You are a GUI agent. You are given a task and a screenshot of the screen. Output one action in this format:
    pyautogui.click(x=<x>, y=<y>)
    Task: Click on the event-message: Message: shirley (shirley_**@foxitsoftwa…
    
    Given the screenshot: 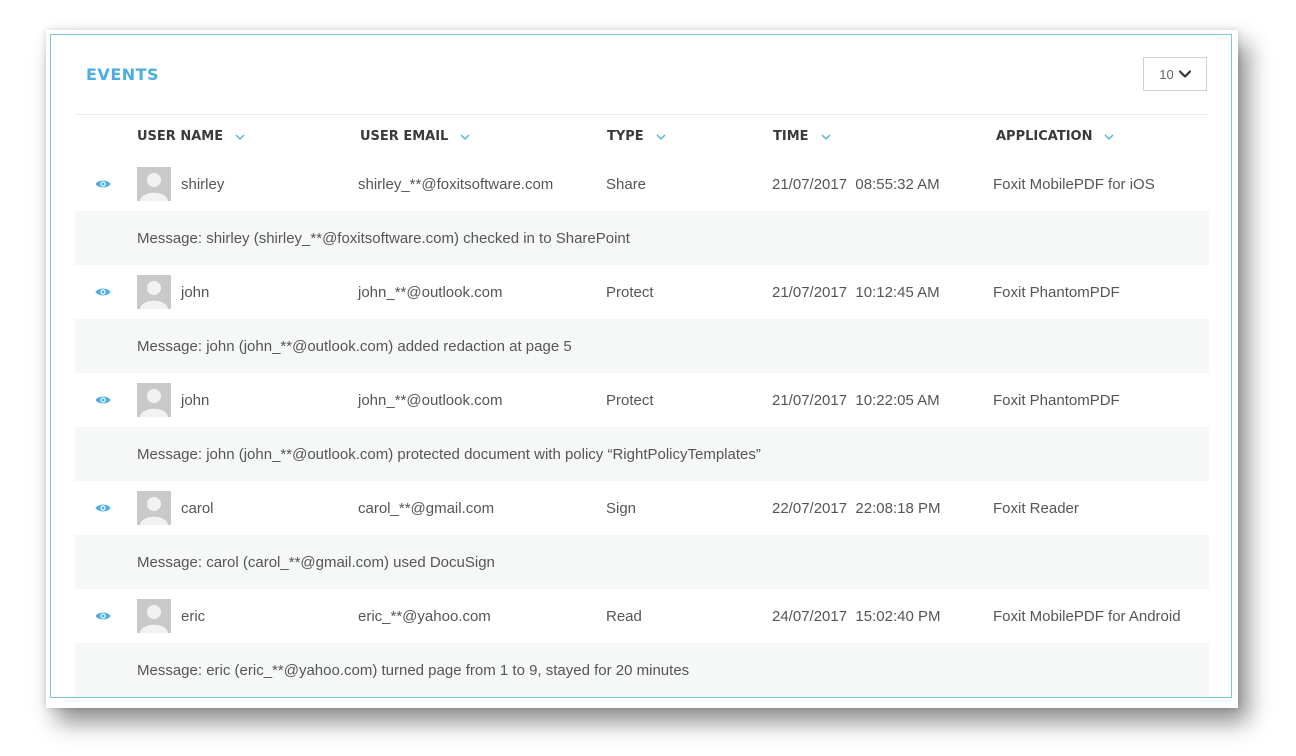 What is the action you would take?
    pyautogui.click(x=383, y=238)
    